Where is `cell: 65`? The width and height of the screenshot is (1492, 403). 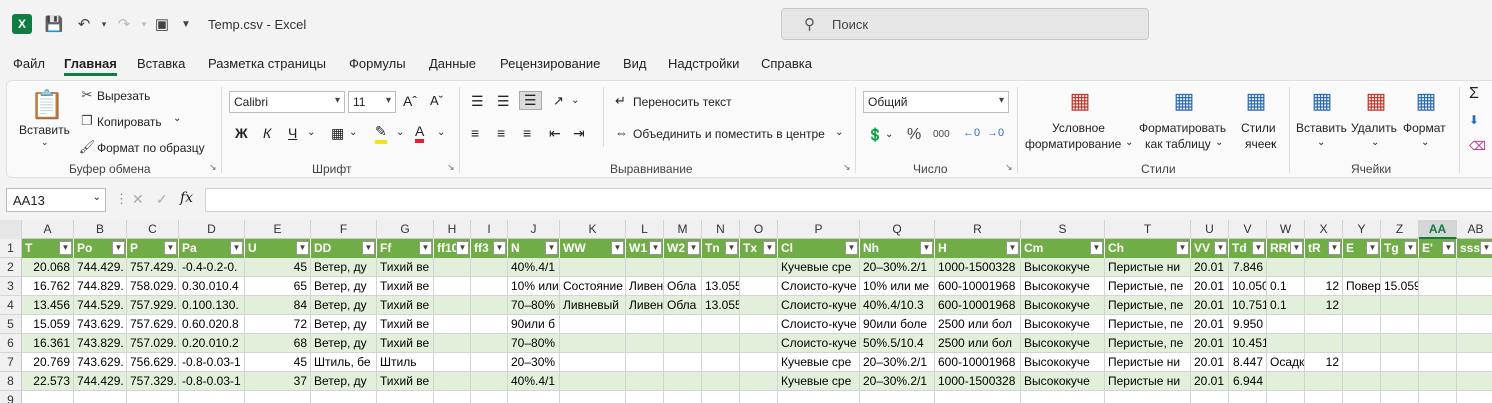
cell: 65 is located at coordinates (278, 286).